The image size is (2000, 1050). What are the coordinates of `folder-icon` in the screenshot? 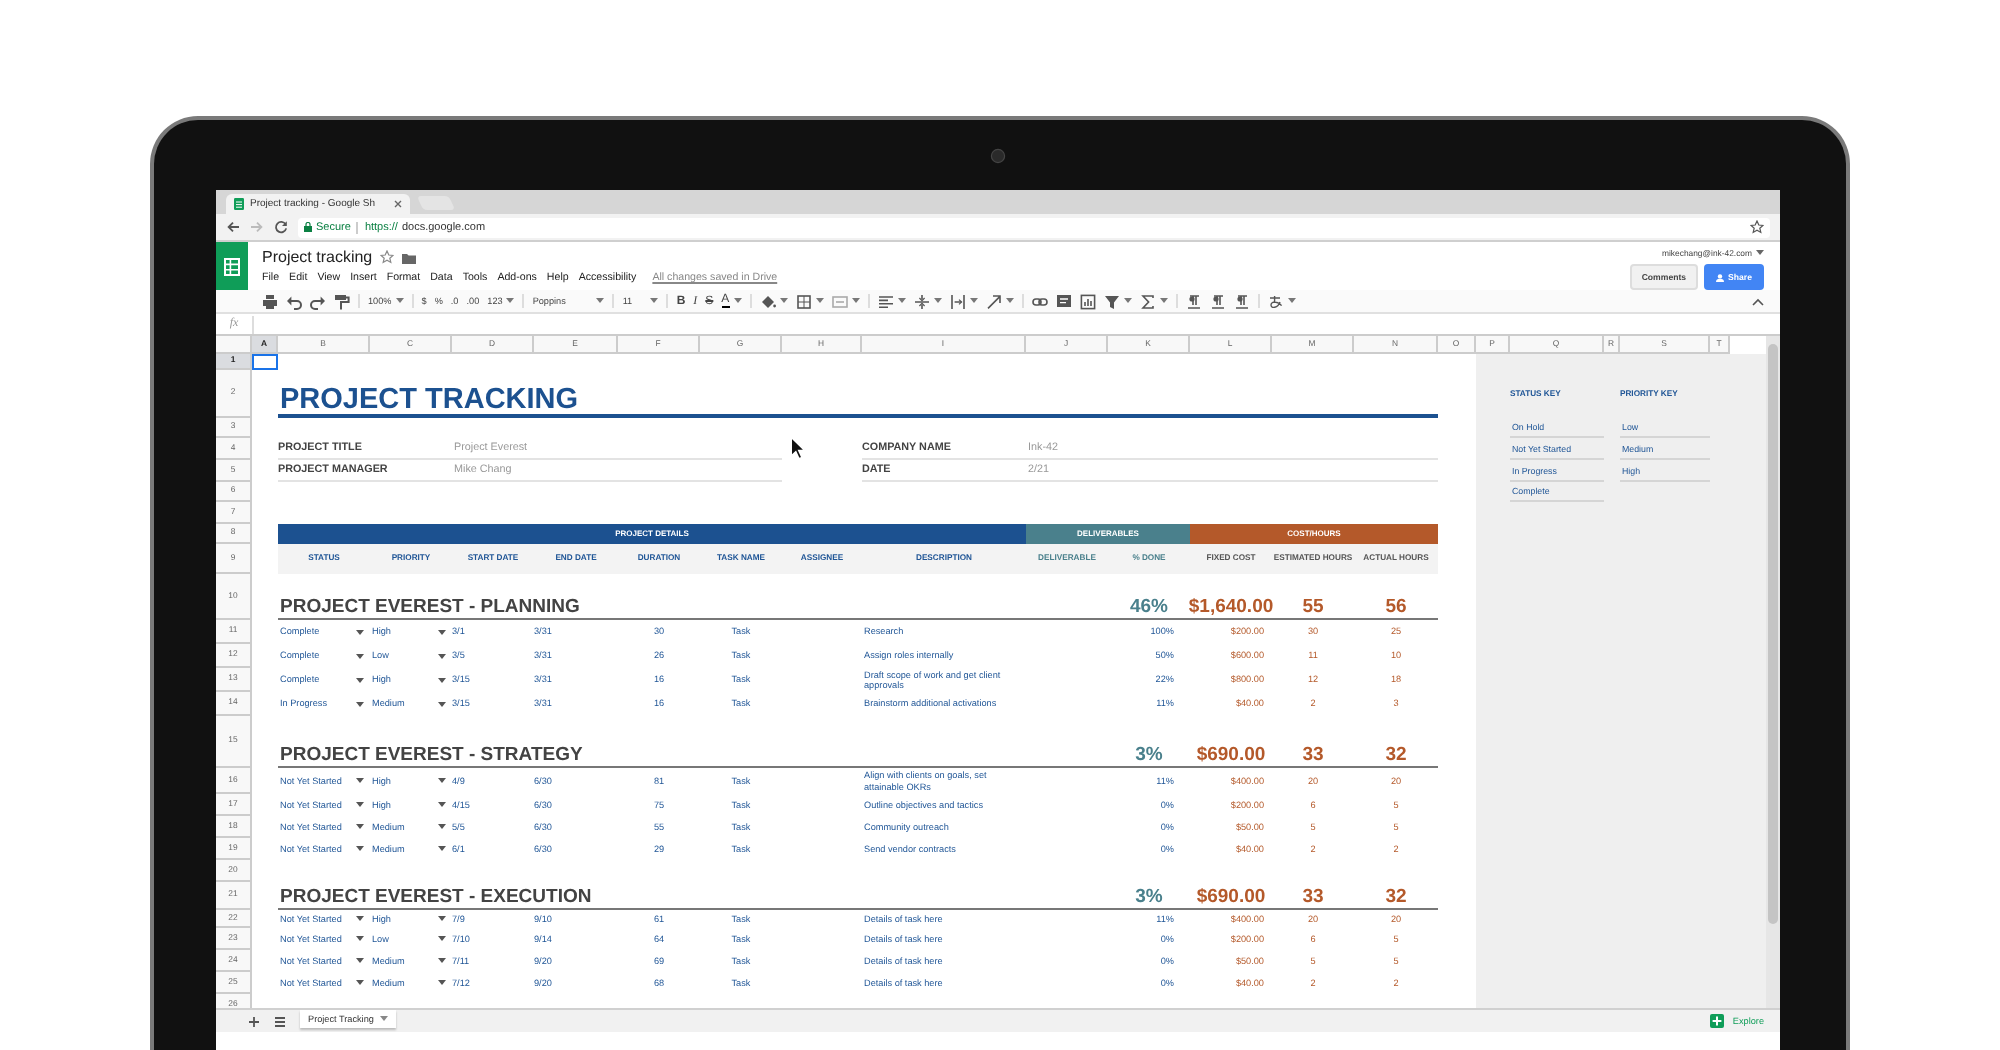 It's located at (409, 257).